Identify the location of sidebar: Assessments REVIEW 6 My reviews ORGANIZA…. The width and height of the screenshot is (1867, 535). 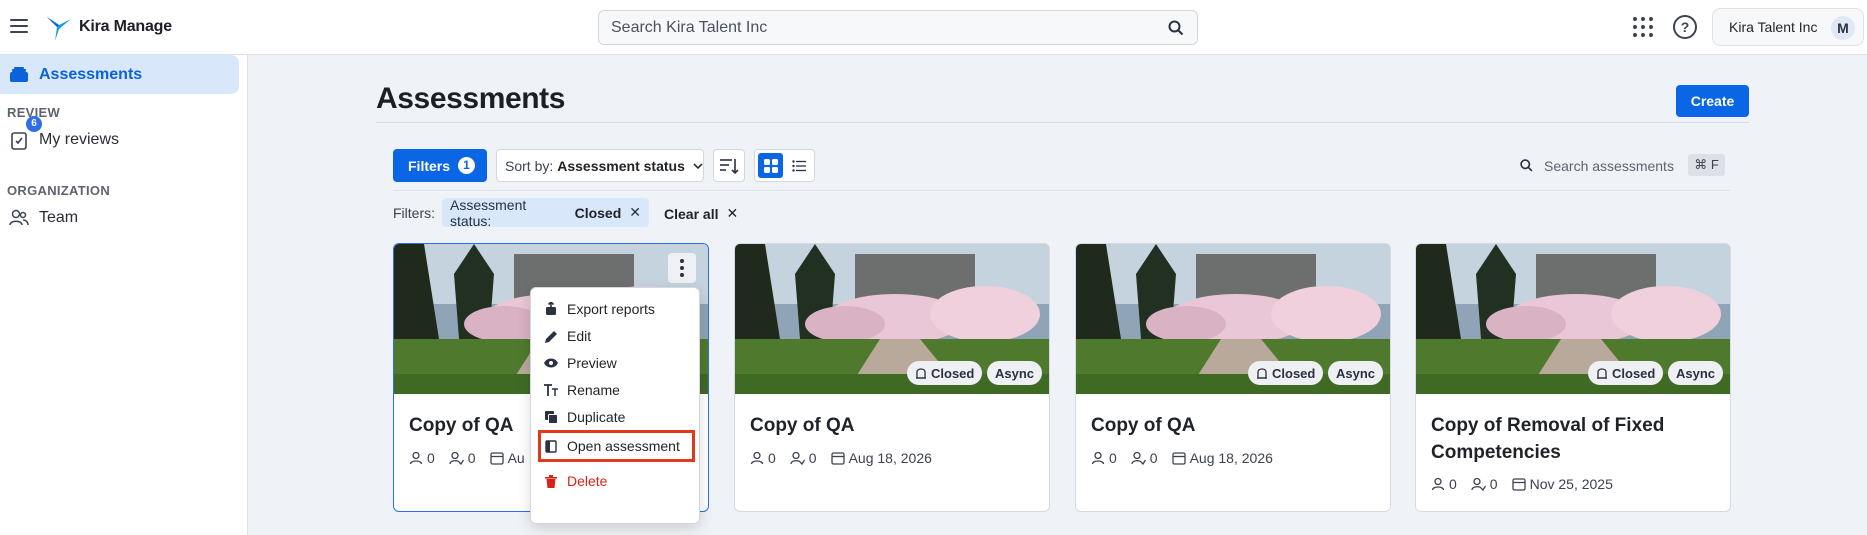
(124, 295).